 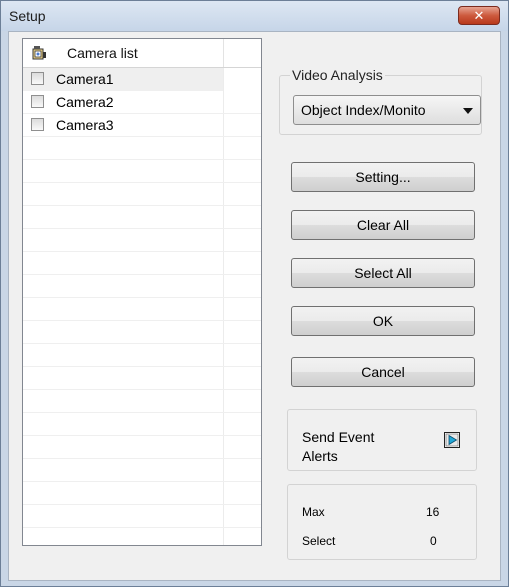 I want to click on camera-label: Camera2, so click(x=85, y=102).